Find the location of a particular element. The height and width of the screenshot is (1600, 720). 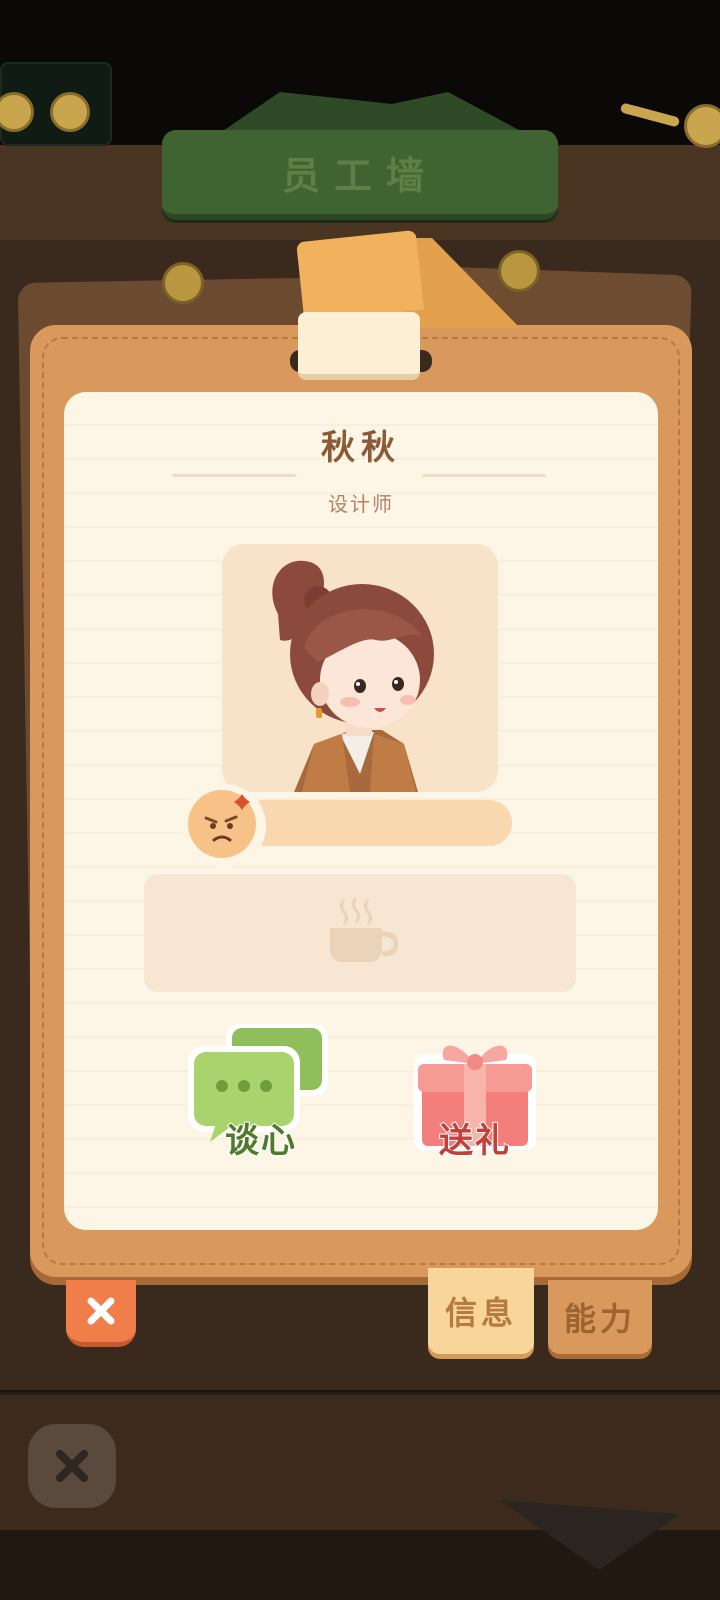

tab-ability-label: 能力 is located at coordinates (599, 1319).